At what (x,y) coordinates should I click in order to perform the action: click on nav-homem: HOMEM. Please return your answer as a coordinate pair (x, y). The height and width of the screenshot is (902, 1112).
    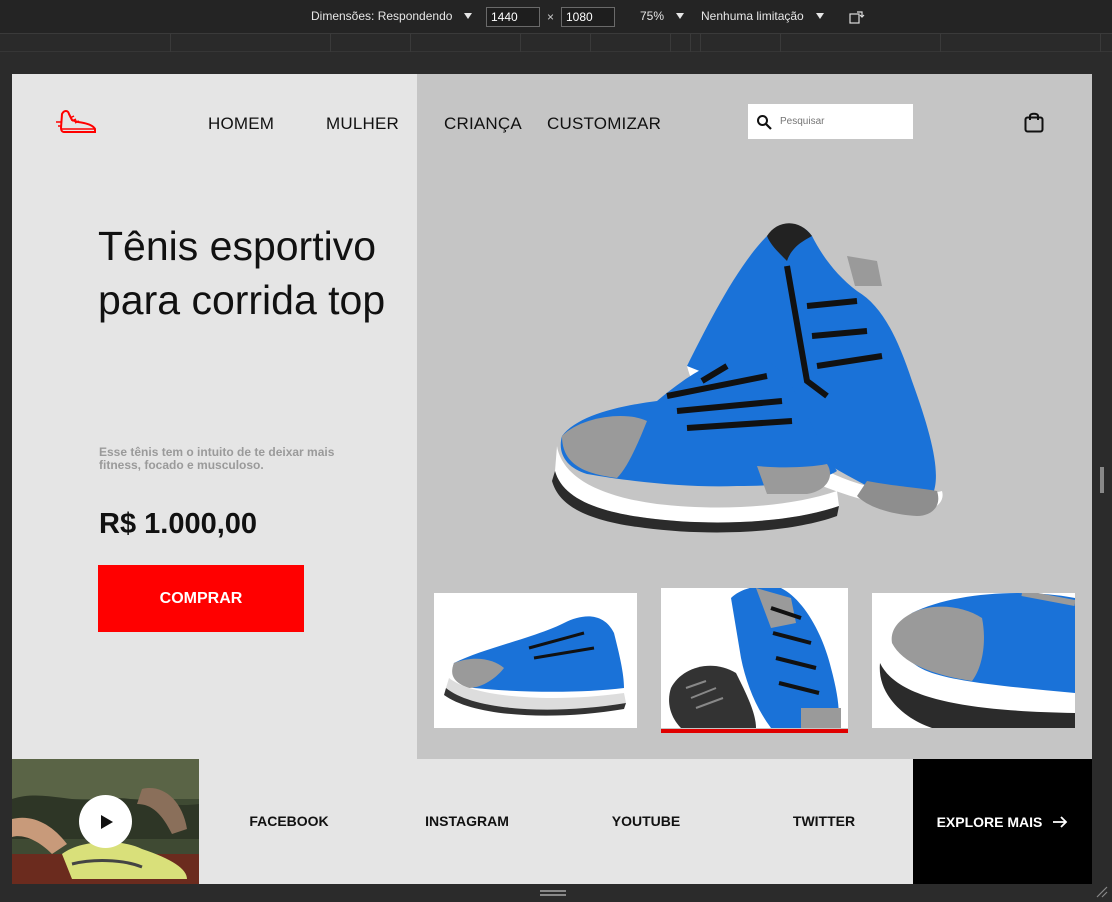
    Looking at the image, I should click on (241, 124).